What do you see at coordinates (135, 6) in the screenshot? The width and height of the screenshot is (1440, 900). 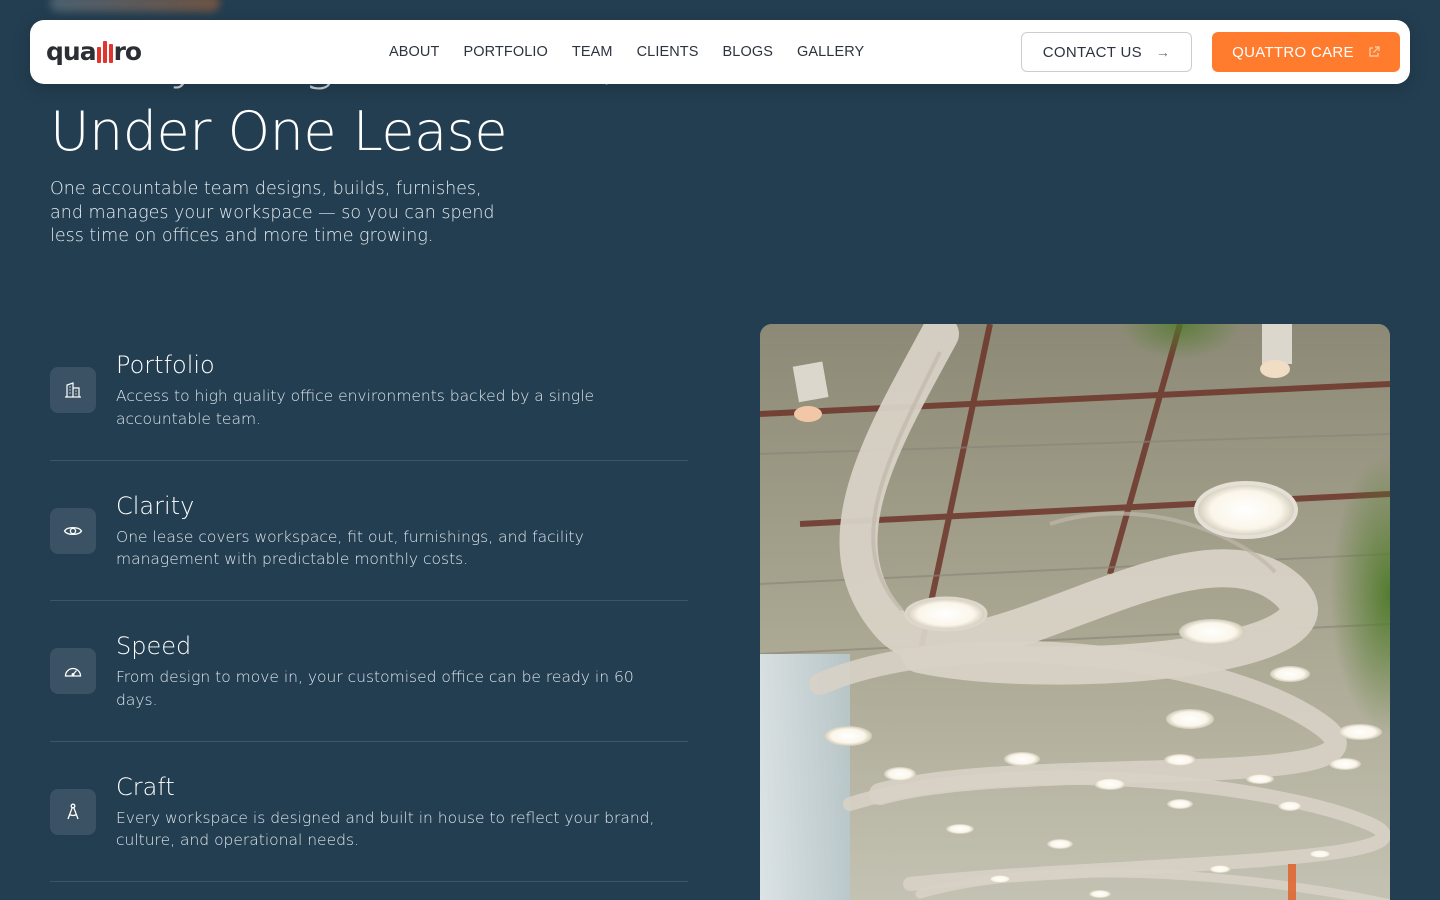 I see `hero-eyebrow-blur` at bounding box center [135, 6].